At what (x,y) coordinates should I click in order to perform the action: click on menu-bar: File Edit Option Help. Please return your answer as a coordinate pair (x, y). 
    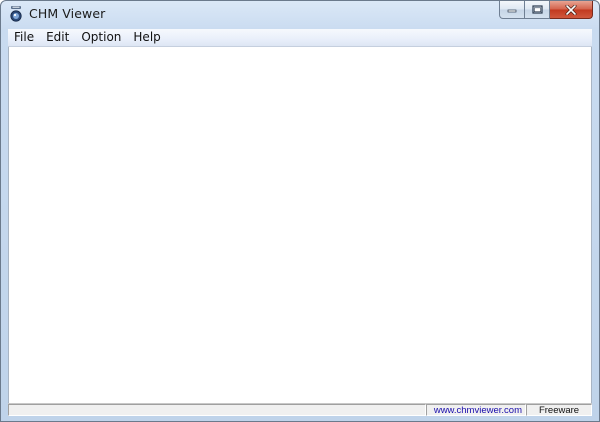
    Looking at the image, I should click on (300, 38).